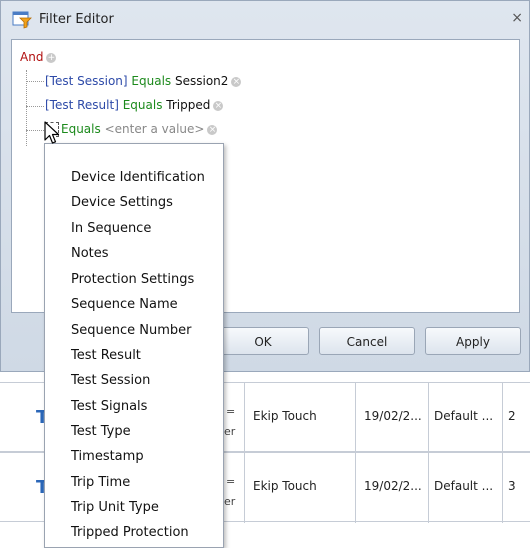  I want to click on menu-item: Notes, so click(90, 253).